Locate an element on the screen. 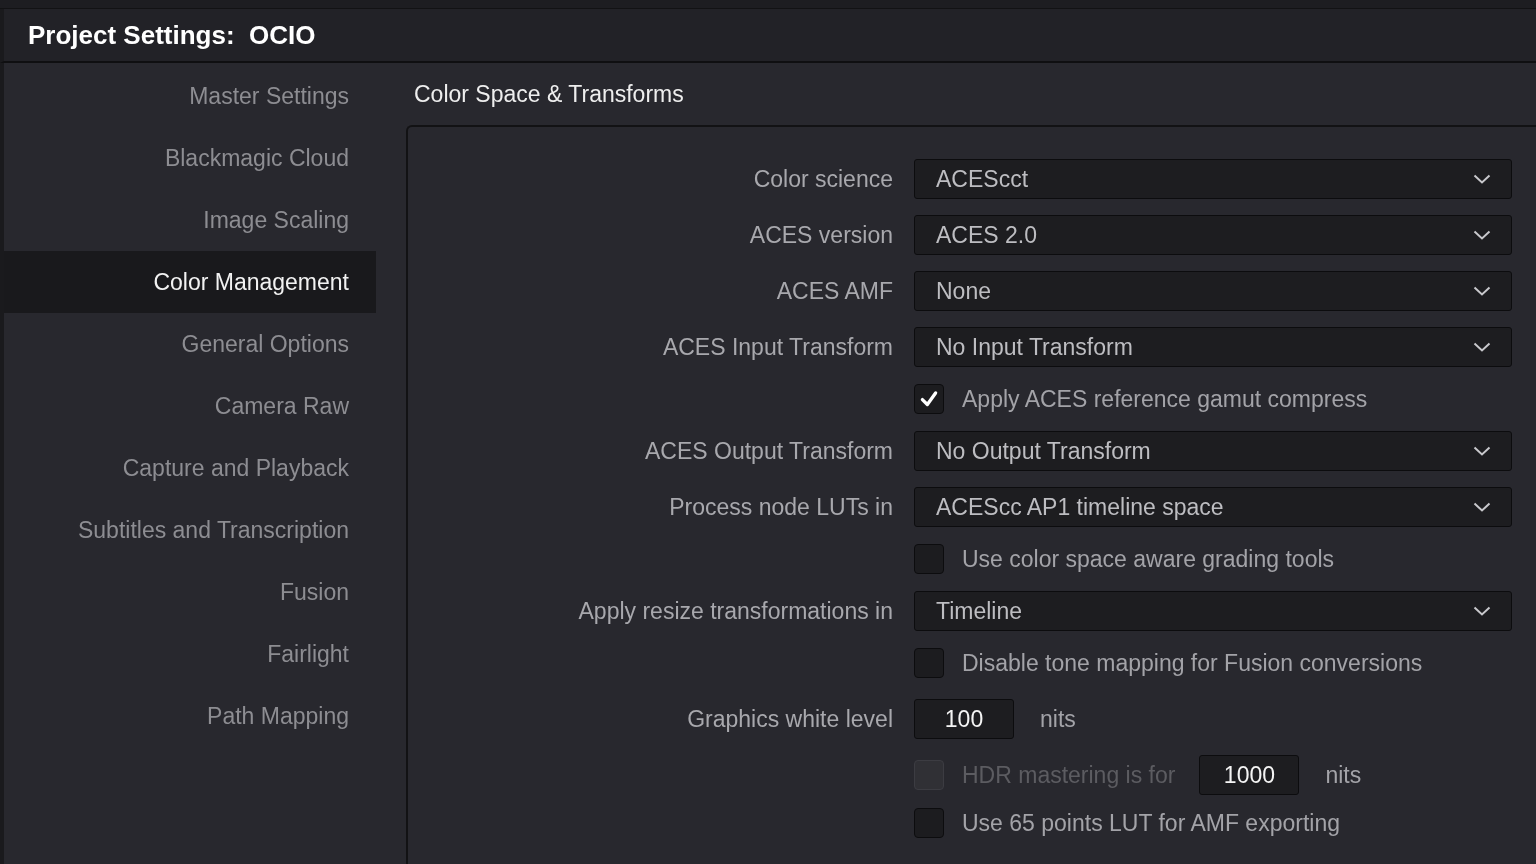 The height and width of the screenshot is (864, 1536). checkbox-label: Disable tone mapping for Fusion conversions is located at coordinates (1192, 663).